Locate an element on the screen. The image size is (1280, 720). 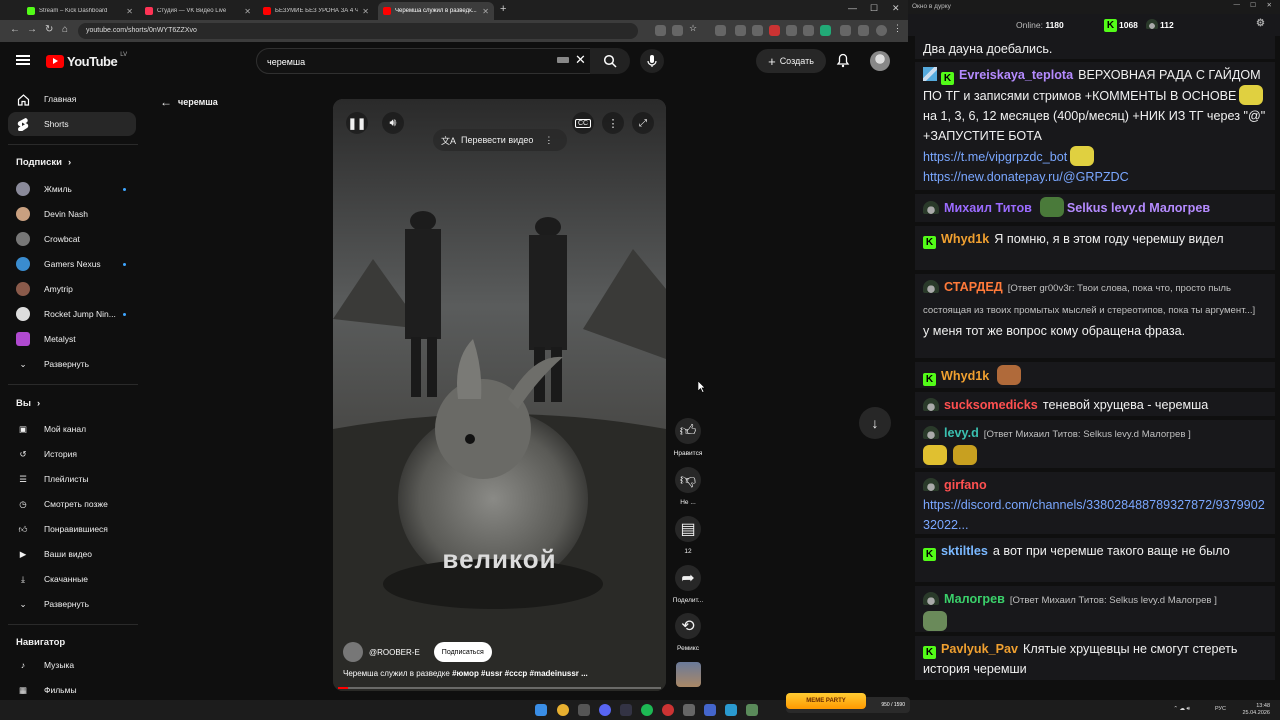
search-input: черемша is located at coordinates (442, 61).